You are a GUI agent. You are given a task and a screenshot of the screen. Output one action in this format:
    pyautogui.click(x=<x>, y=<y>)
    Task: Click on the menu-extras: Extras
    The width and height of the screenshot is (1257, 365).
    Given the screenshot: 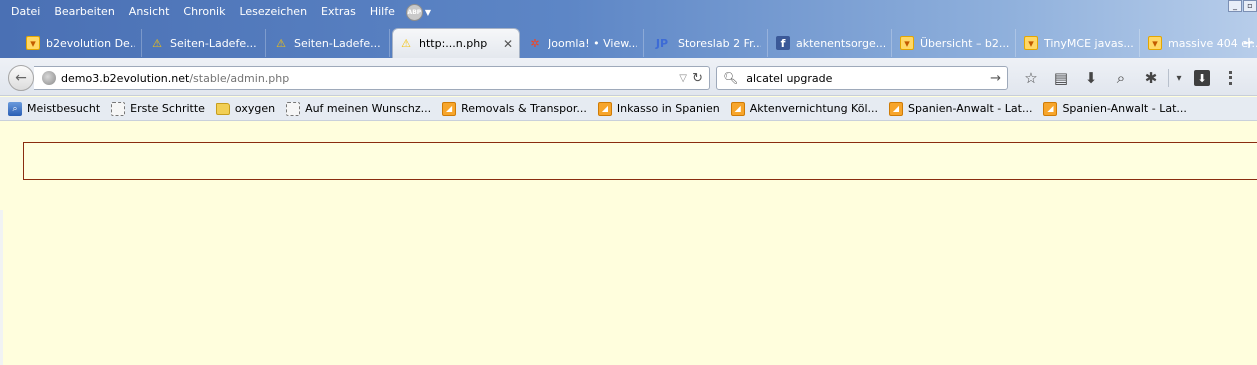 What is the action you would take?
    pyautogui.click(x=338, y=12)
    